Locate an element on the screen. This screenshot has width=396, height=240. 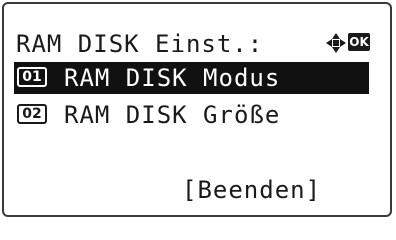
menu-item-label: RAM DISK Größe is located at coordinates (172, 115).